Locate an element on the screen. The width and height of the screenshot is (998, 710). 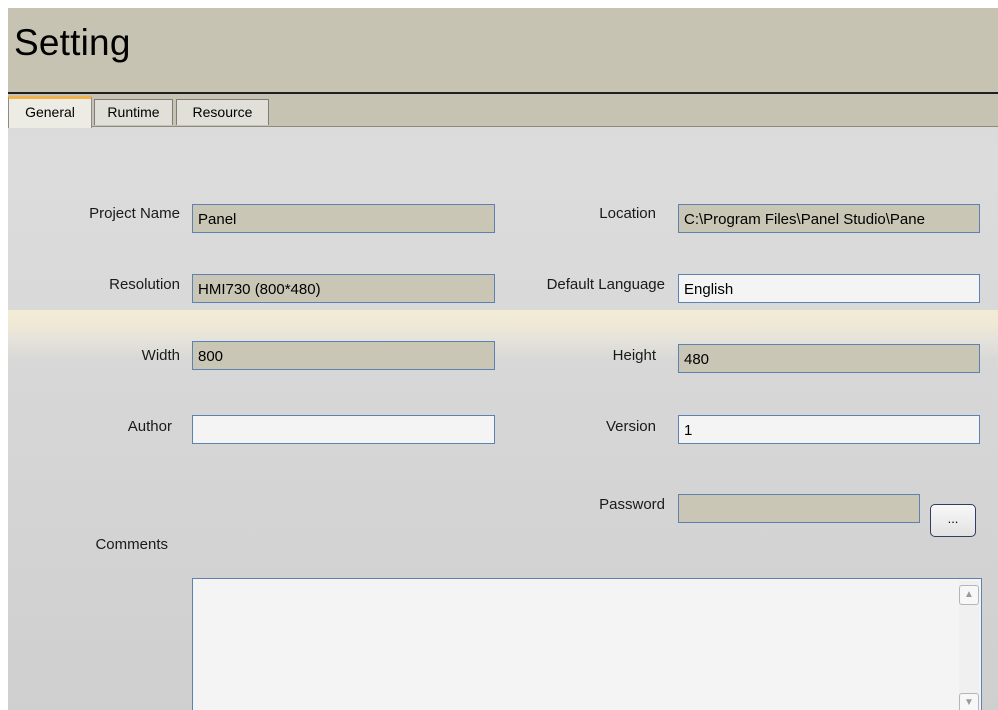
password-field is located at coordinates (799, 508).